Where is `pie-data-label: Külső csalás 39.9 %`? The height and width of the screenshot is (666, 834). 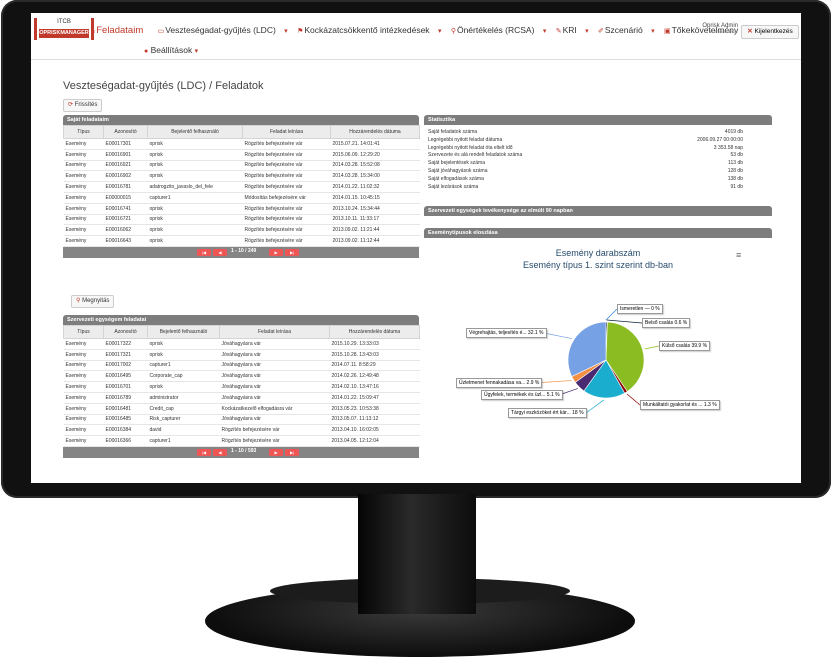 pie-data-label: Külső csalás 39.9 % is located at coordinates (685, 346).